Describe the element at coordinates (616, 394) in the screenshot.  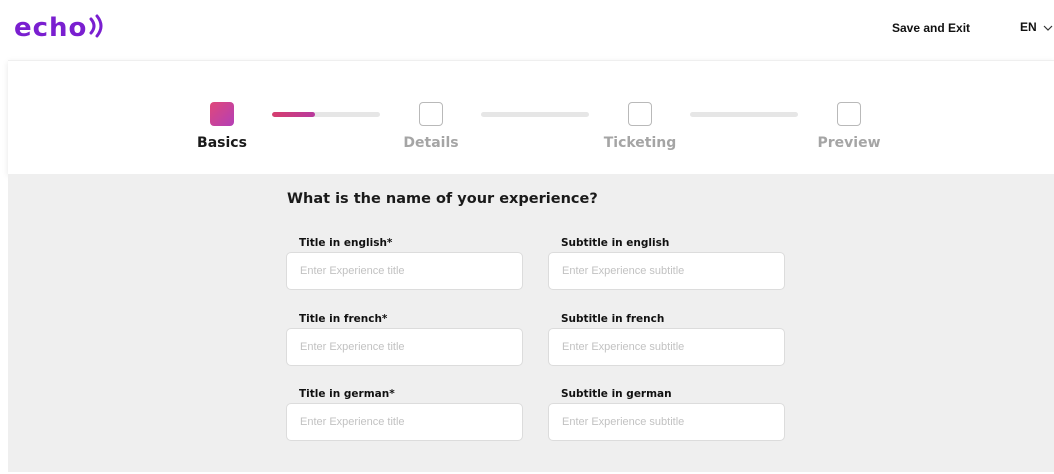
I see `subtitle-german-label: Subtitle in german` at that location.